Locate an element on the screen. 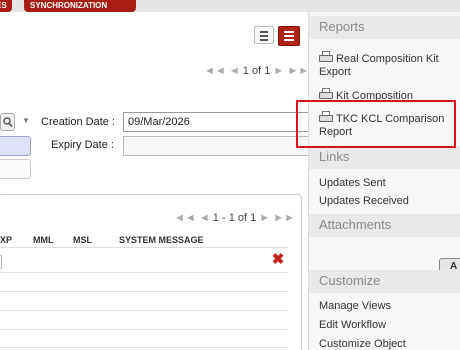  link-customize-object: Customize Object is located at coordinates (389, 343).